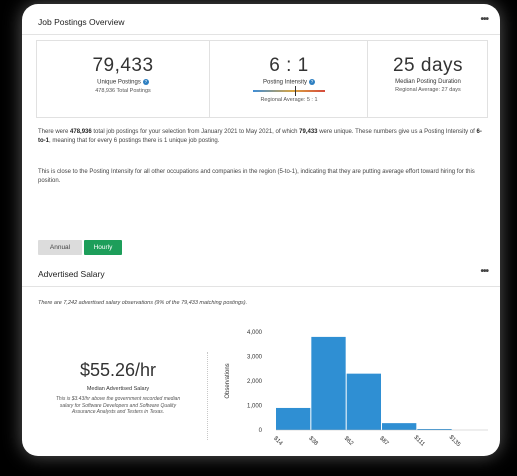 This screenshot has height=476, width=517. I want to click on x-tick-label: $38, so click(313, 442).